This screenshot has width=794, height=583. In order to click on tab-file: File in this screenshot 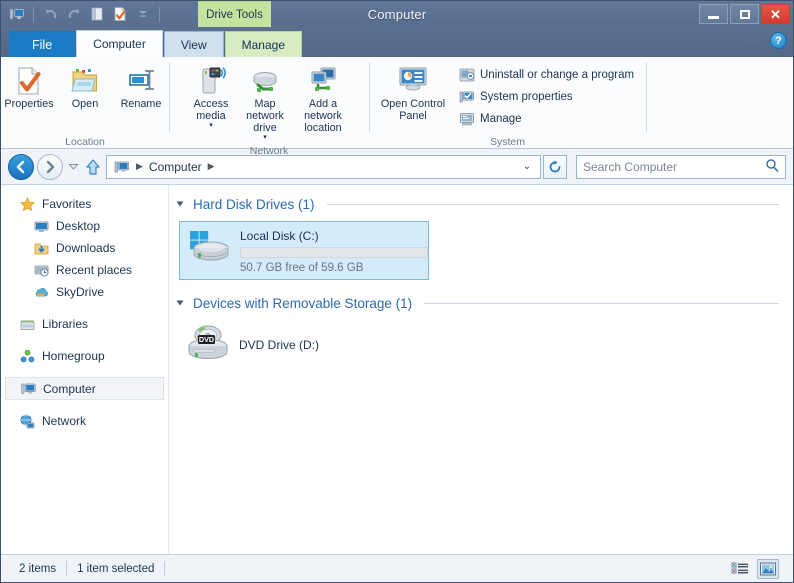, I will do `click(42, 44)`.